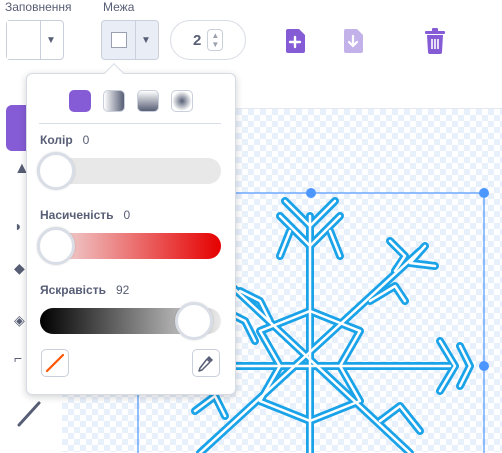 Image resolution: width=502 pixels, height=453 pixels. What do you see at coordinates (20, 268) in the screenshot?
I see `eraser-tool-button: ◆` at bounding box center [20, 268].